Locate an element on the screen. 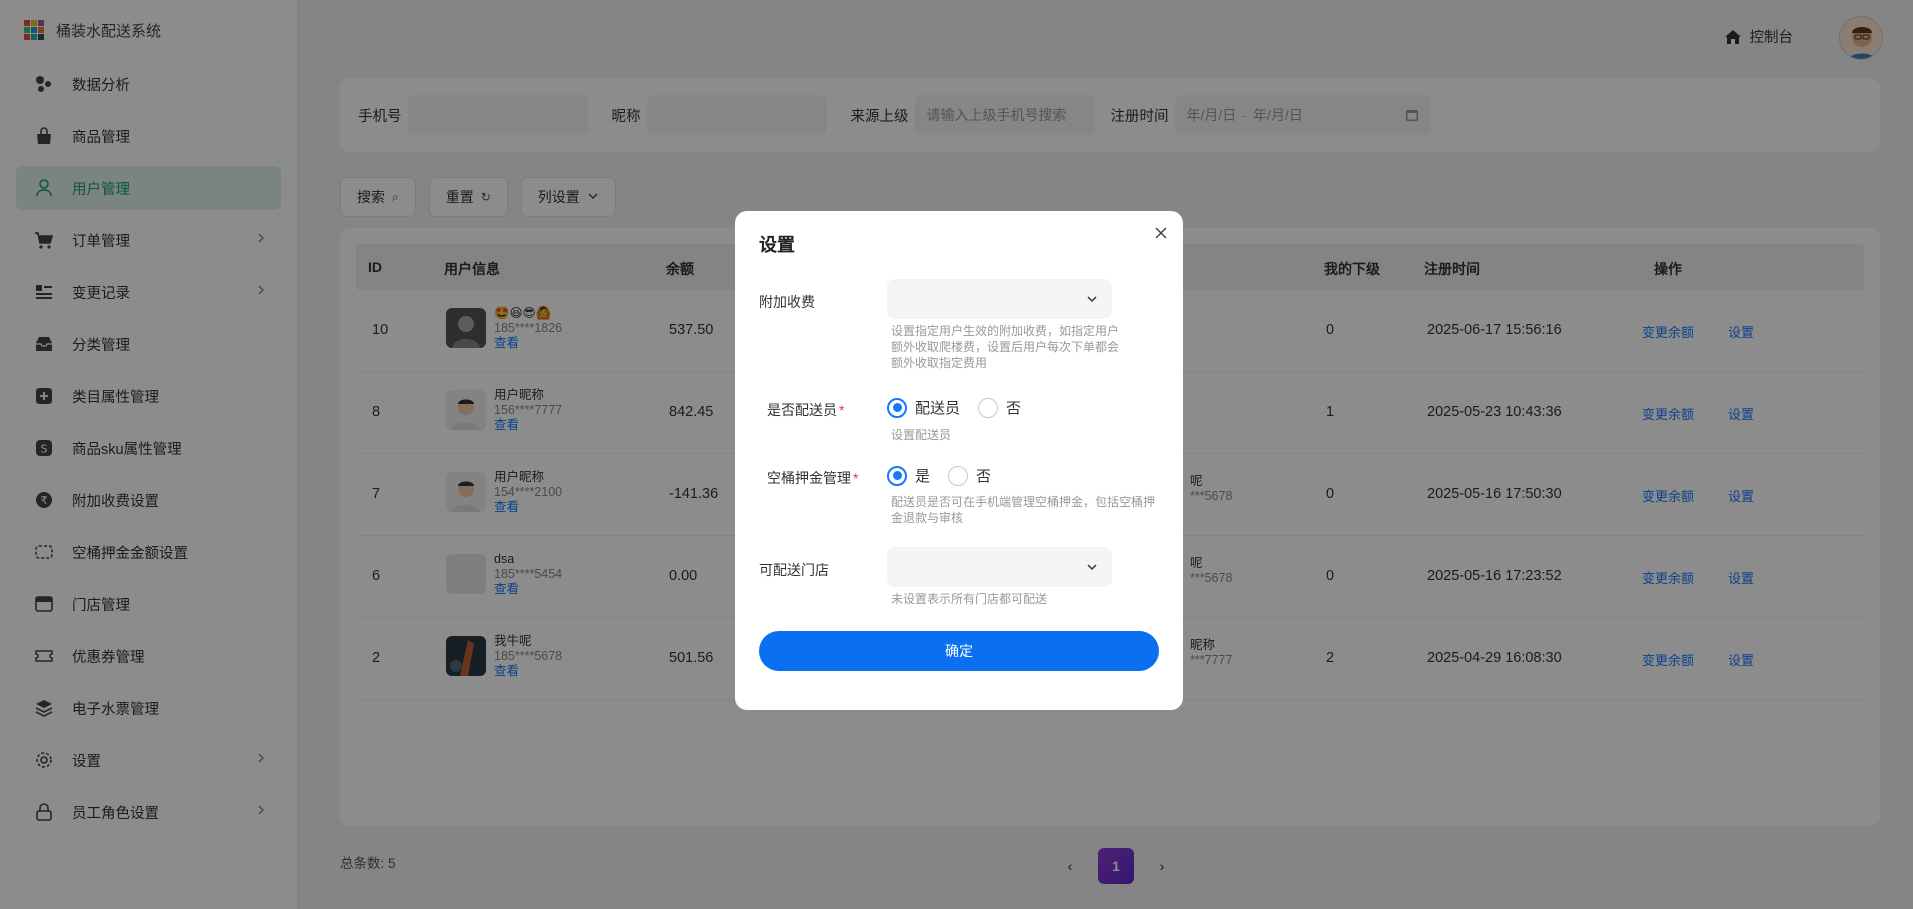  deposit-radio-group: 是 否 is located at coordinates (948, 475).